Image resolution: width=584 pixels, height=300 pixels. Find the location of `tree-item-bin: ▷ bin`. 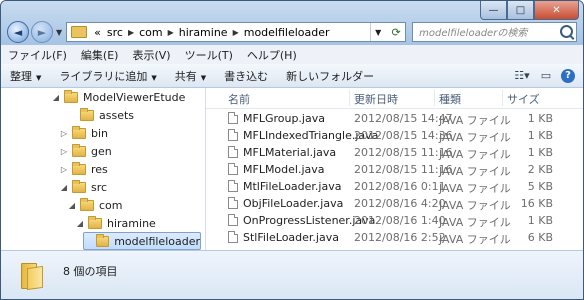

tree-item-bin: ▷ bin is located at coordinates (83, 133).